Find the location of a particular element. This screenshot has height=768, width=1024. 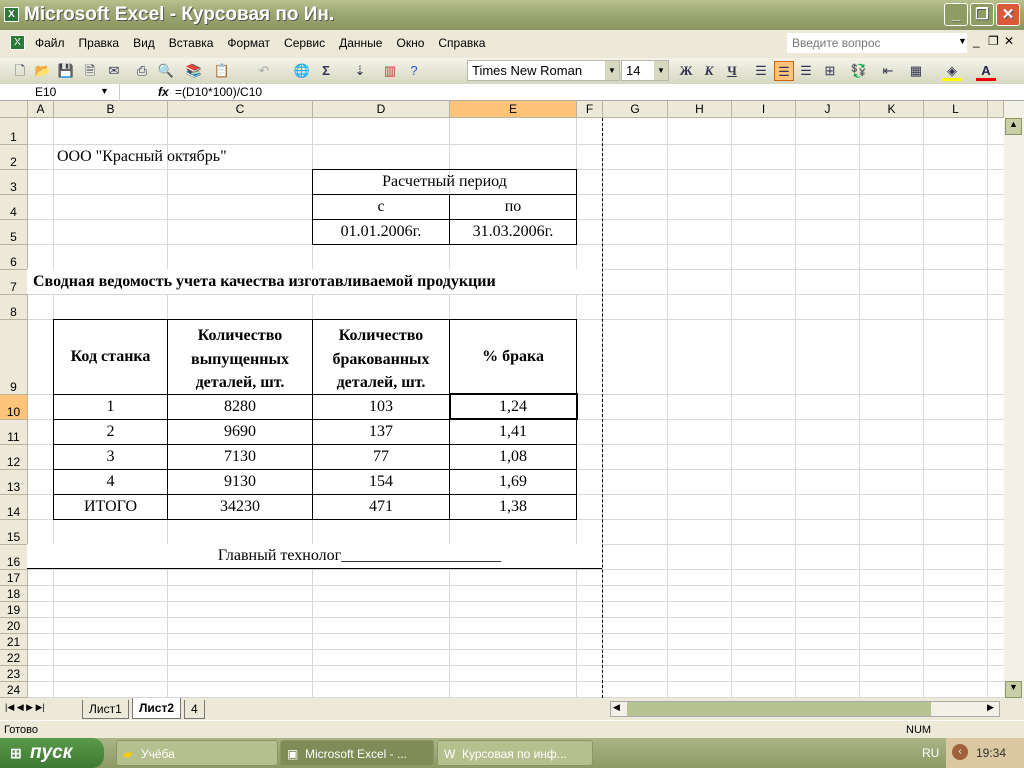

row-header-15: 15 is located at coordinates (14, 532).